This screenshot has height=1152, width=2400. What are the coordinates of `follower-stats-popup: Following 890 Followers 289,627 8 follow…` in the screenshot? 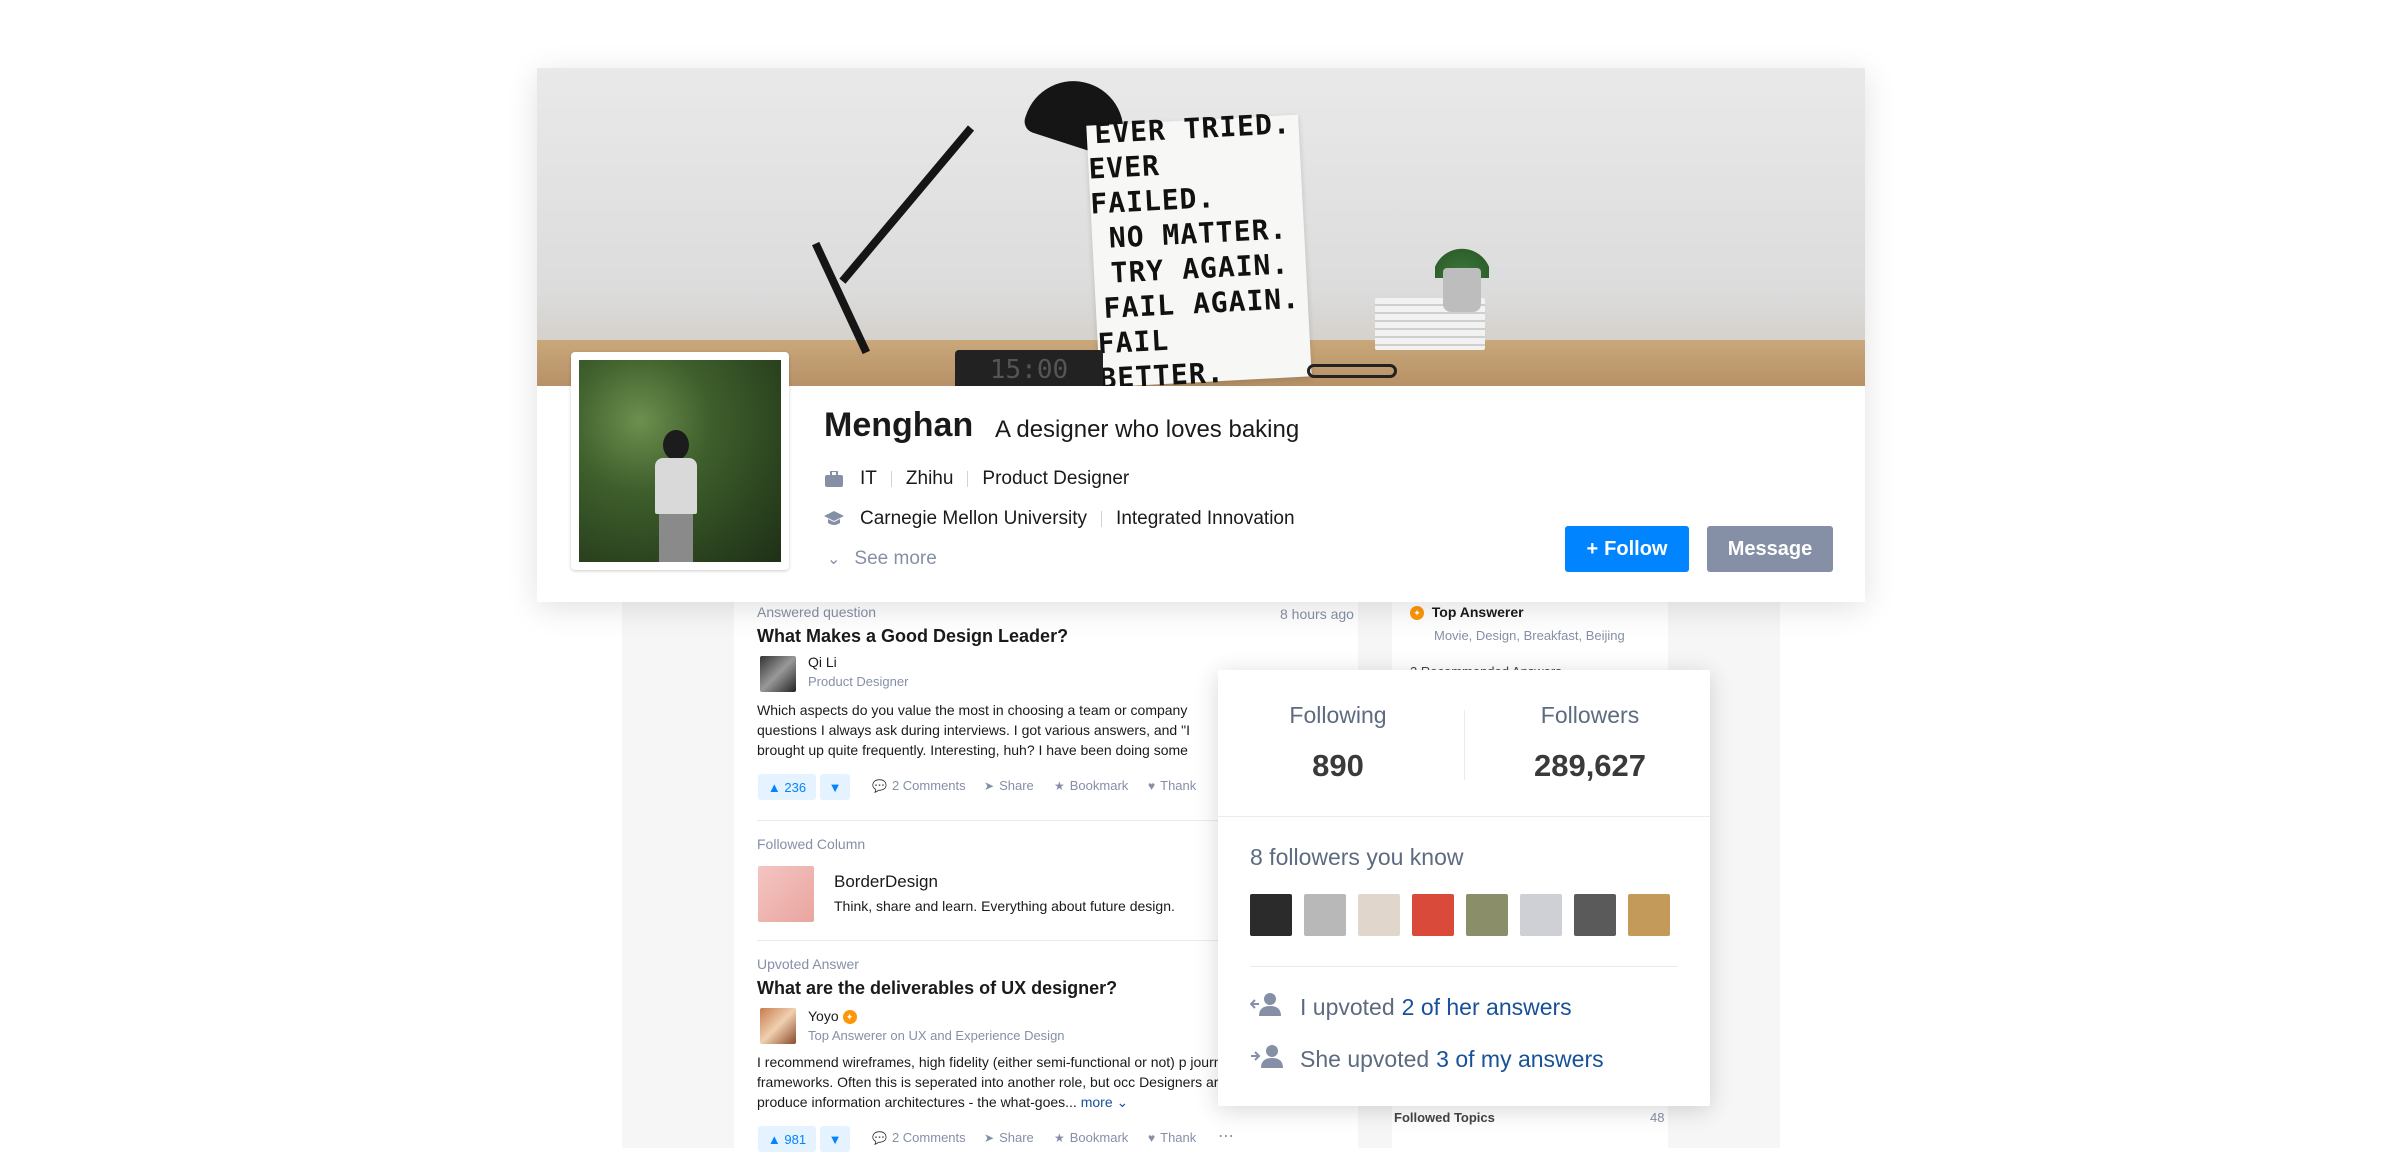 It's located at (1464, 888).